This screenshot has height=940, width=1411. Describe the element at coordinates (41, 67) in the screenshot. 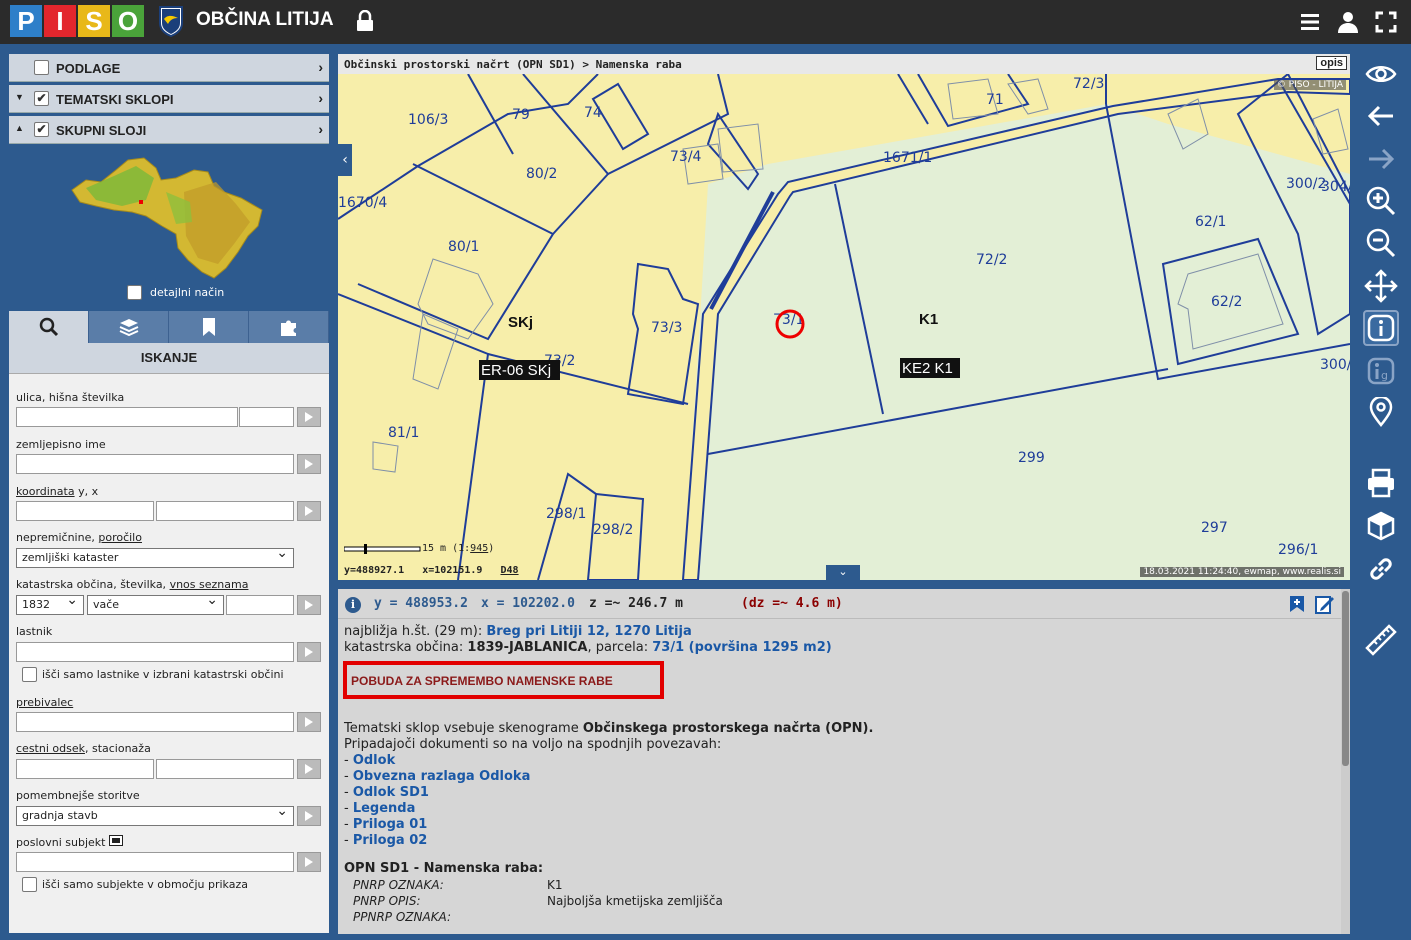

I see `podlage-checkbox` at that location.